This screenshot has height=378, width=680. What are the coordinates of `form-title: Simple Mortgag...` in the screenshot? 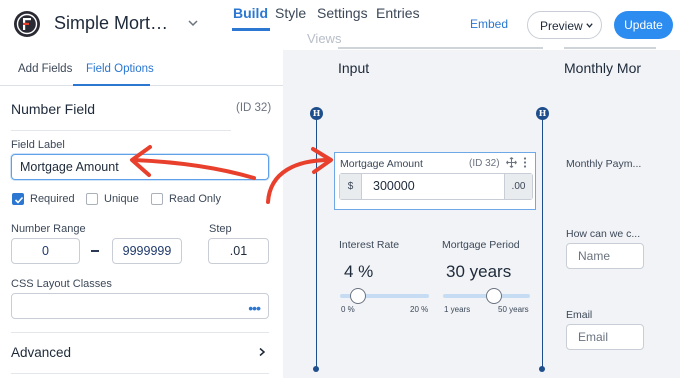 It's located at (115, 23).